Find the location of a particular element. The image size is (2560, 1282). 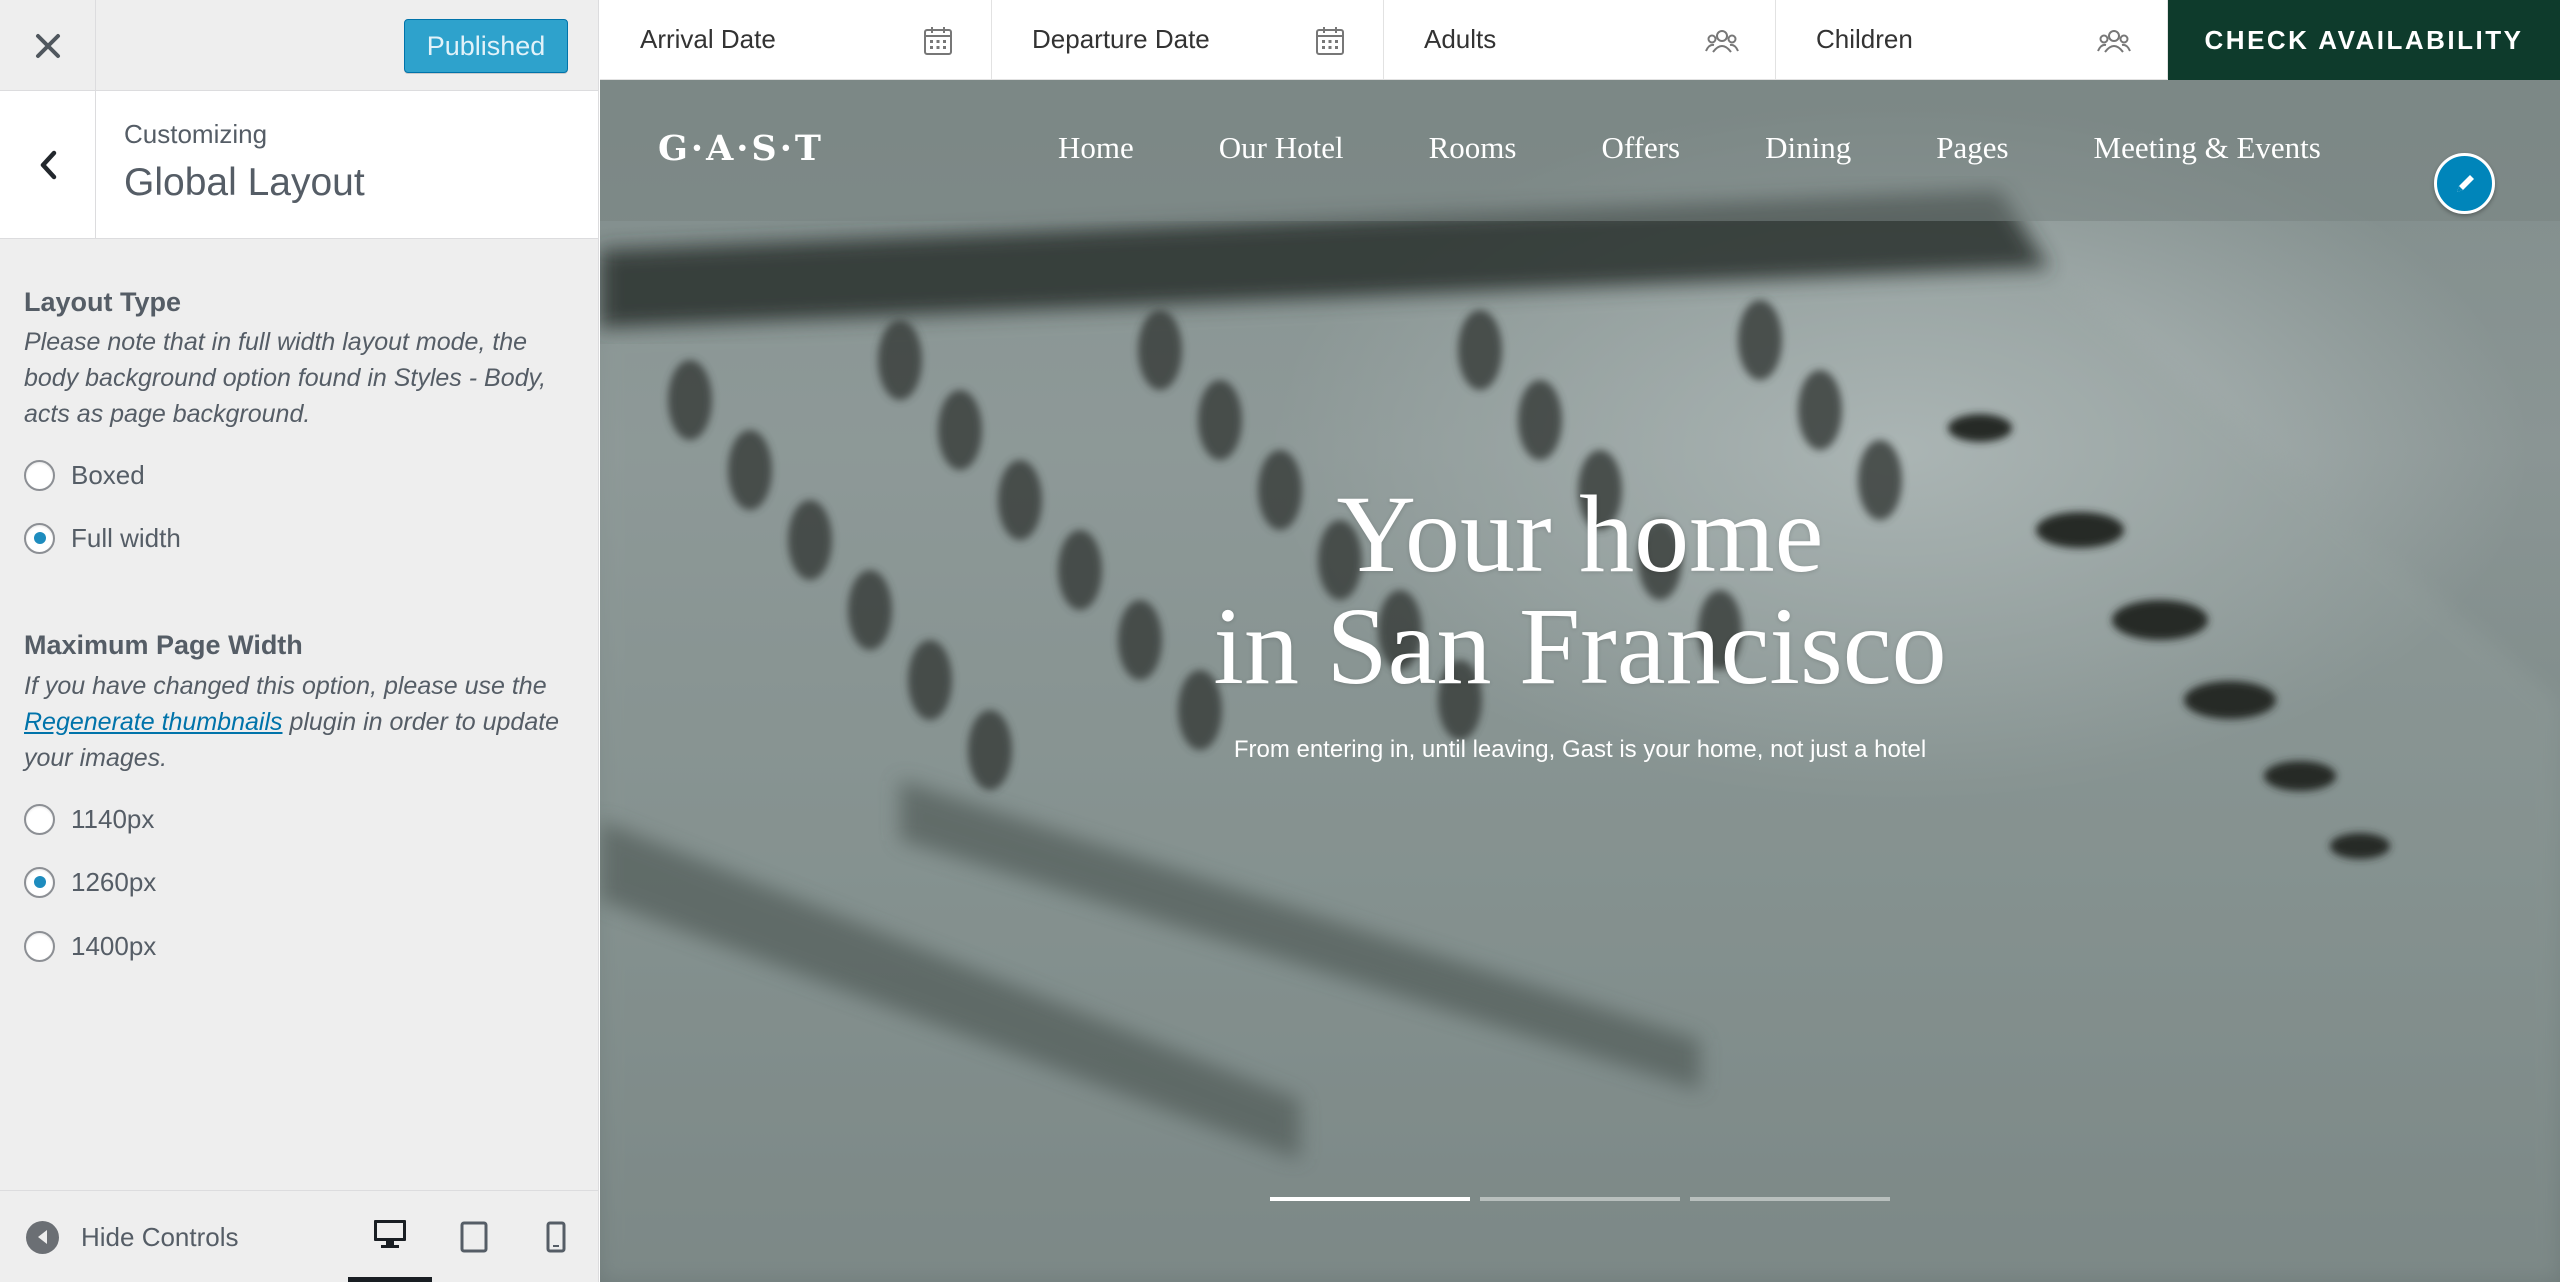

pencil-icon is located at coordinates (2465, 183).